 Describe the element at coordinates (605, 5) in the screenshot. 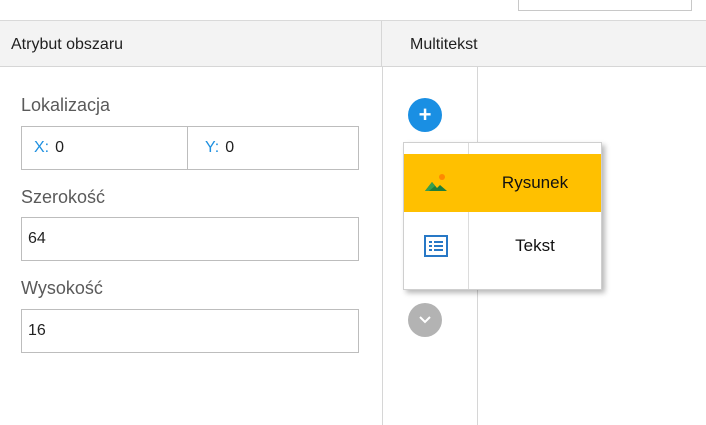

I see `cropped-input-box` at that location.